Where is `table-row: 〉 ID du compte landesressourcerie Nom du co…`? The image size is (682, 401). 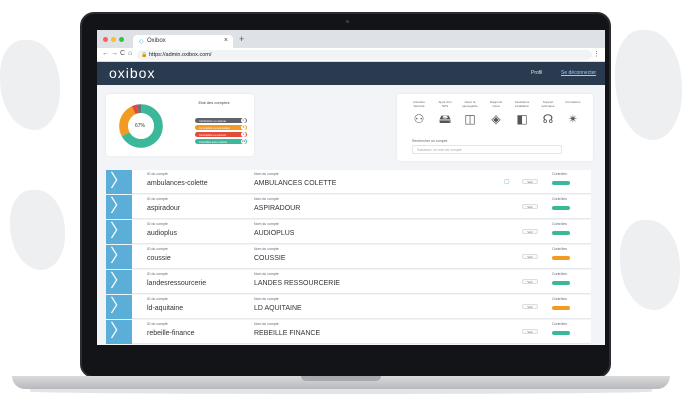
table-row: 〉 ID du compte landesressourcerie Nom du co… is located at coordinates (348, 282).